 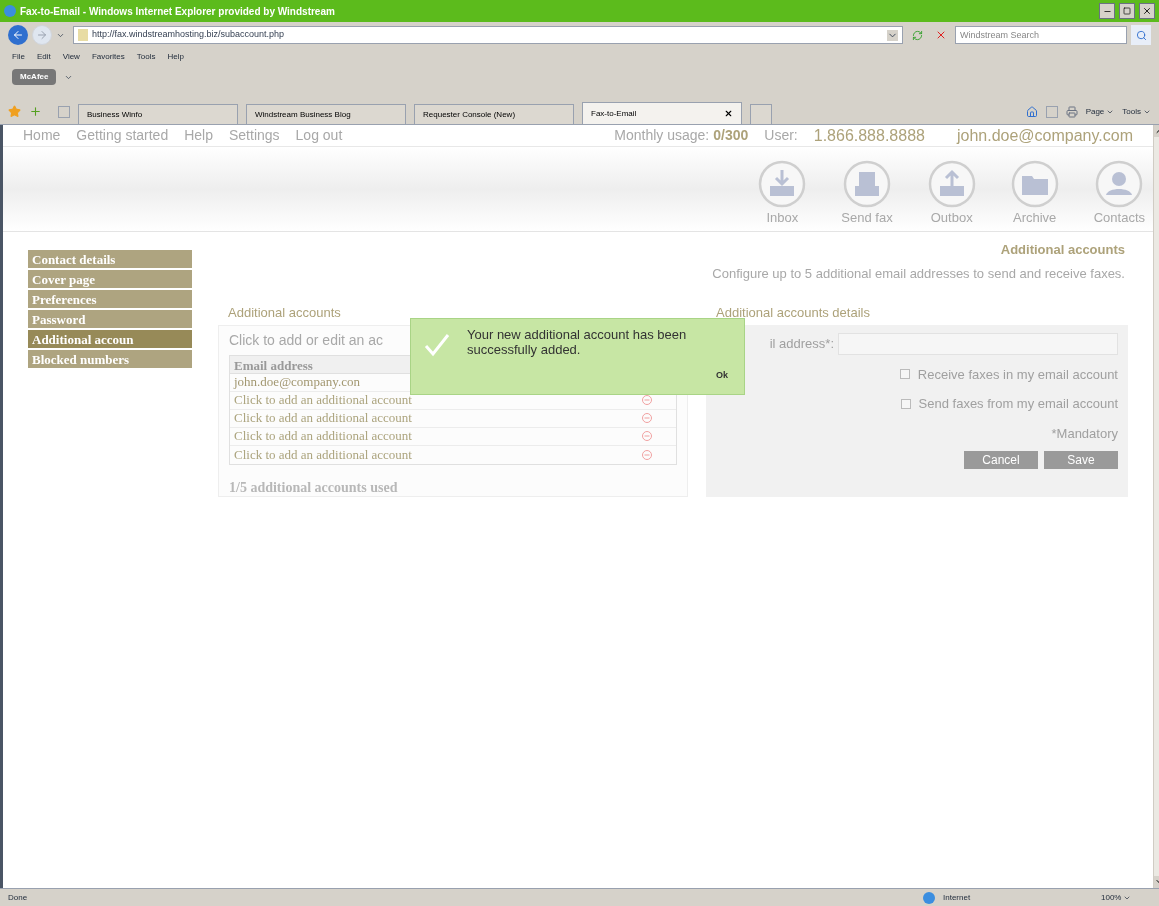 I want to click on nav-link: Getting started, so click(x=122, y=135).